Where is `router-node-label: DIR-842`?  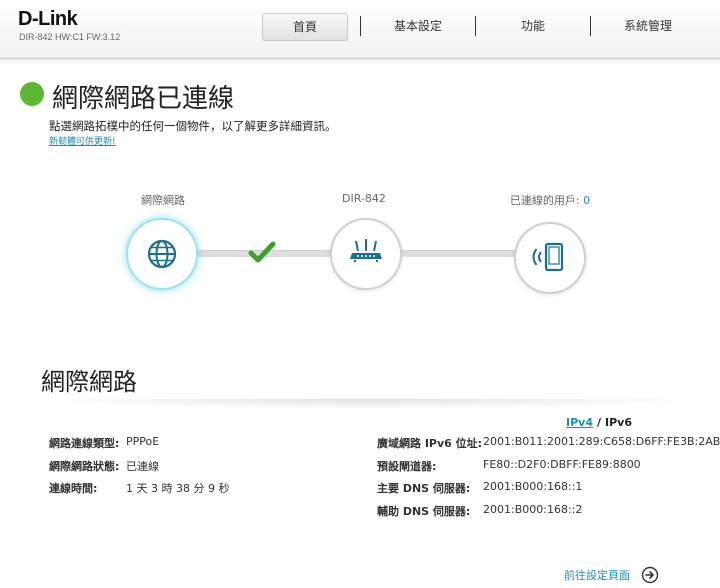
router-node-label: DIR-842 is located at coordinates (364, 198).